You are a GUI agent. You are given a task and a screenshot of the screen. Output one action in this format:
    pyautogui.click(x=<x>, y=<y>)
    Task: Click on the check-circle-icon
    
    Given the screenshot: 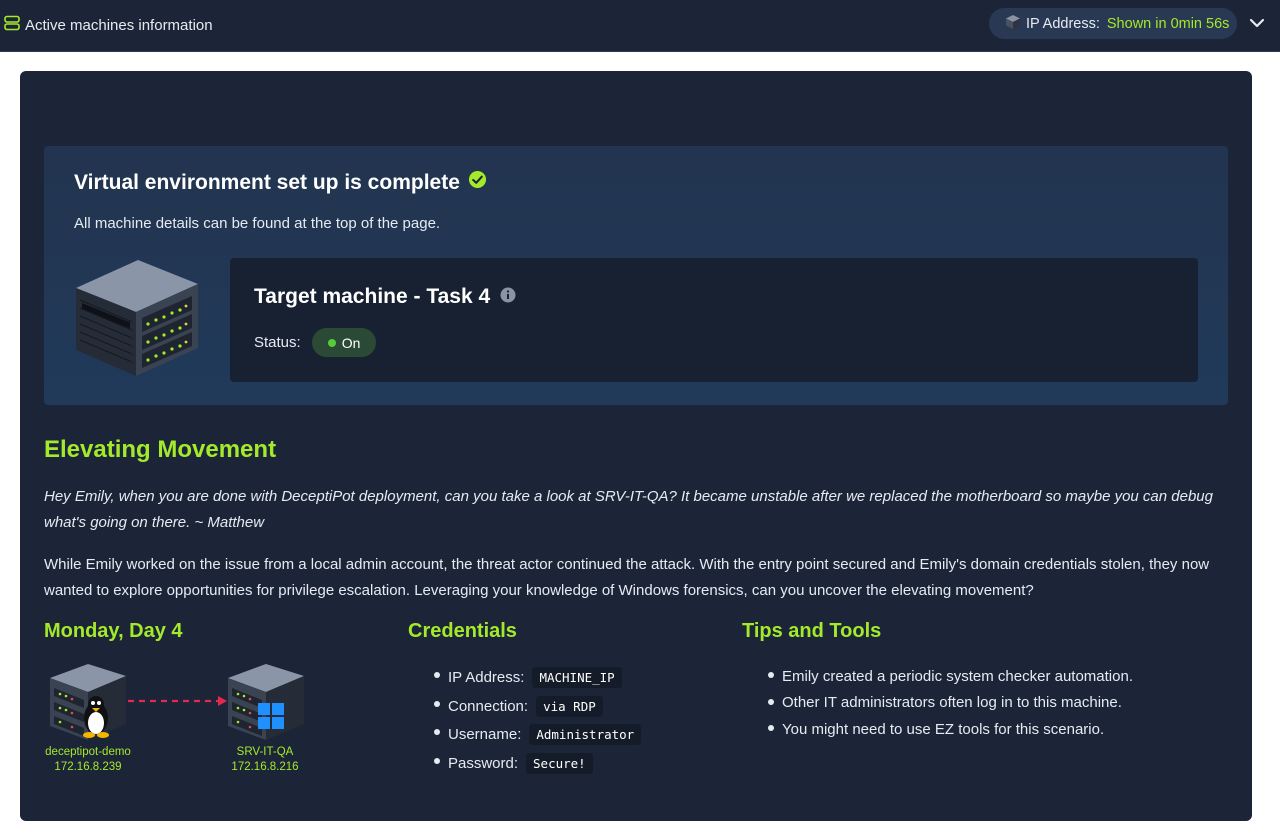 What is the action you would take?
    pyautogui.click(x=477, y=182)
    